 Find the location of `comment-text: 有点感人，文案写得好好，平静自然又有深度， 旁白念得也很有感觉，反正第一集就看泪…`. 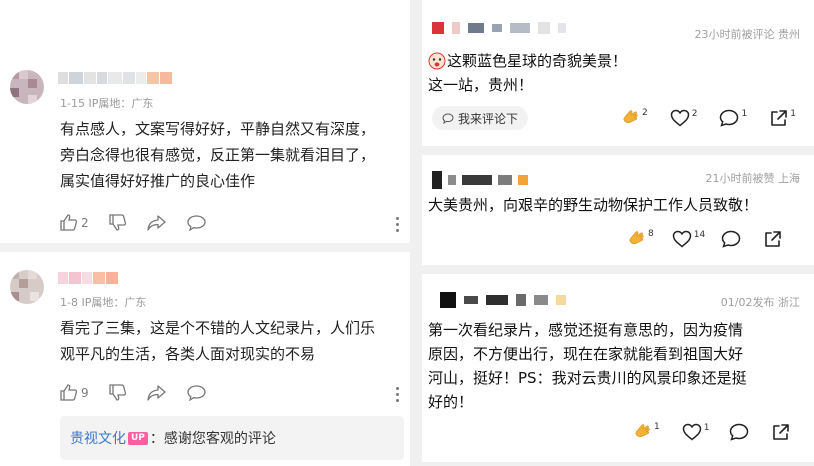

comment-text: 有点感人，文案写得好好，平静自然又有深度， 旁白念得也很有感觉，反正第一集就看泪… is located at coordinates (217, 155).